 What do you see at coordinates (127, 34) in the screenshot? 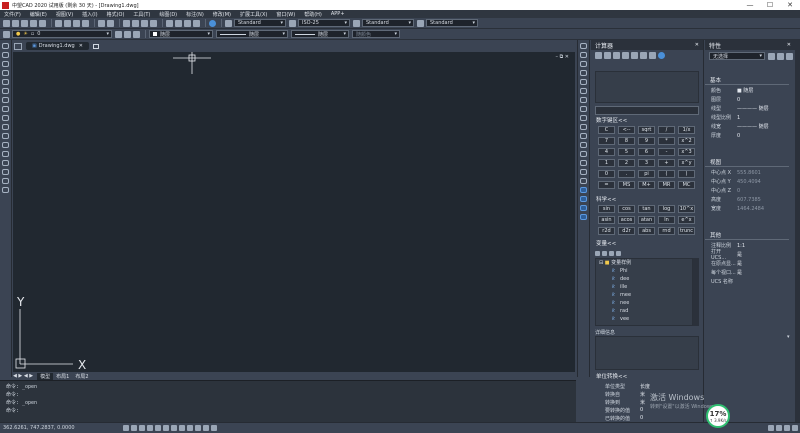
I see `layer-previous-icon` at bounding box center [127, 34].